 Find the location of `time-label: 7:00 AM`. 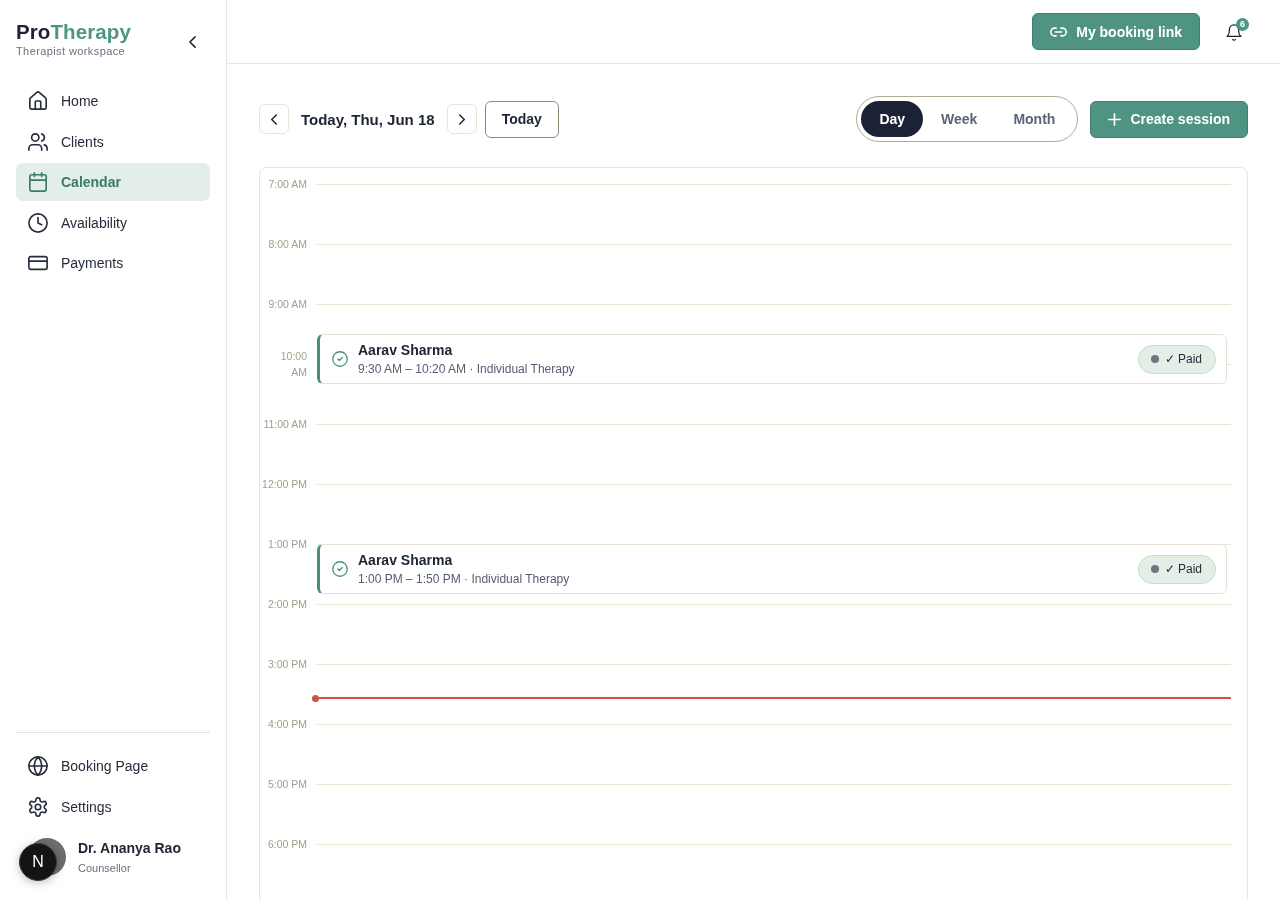

time-label: 7:00 AM is located at coordinates (287, 184).